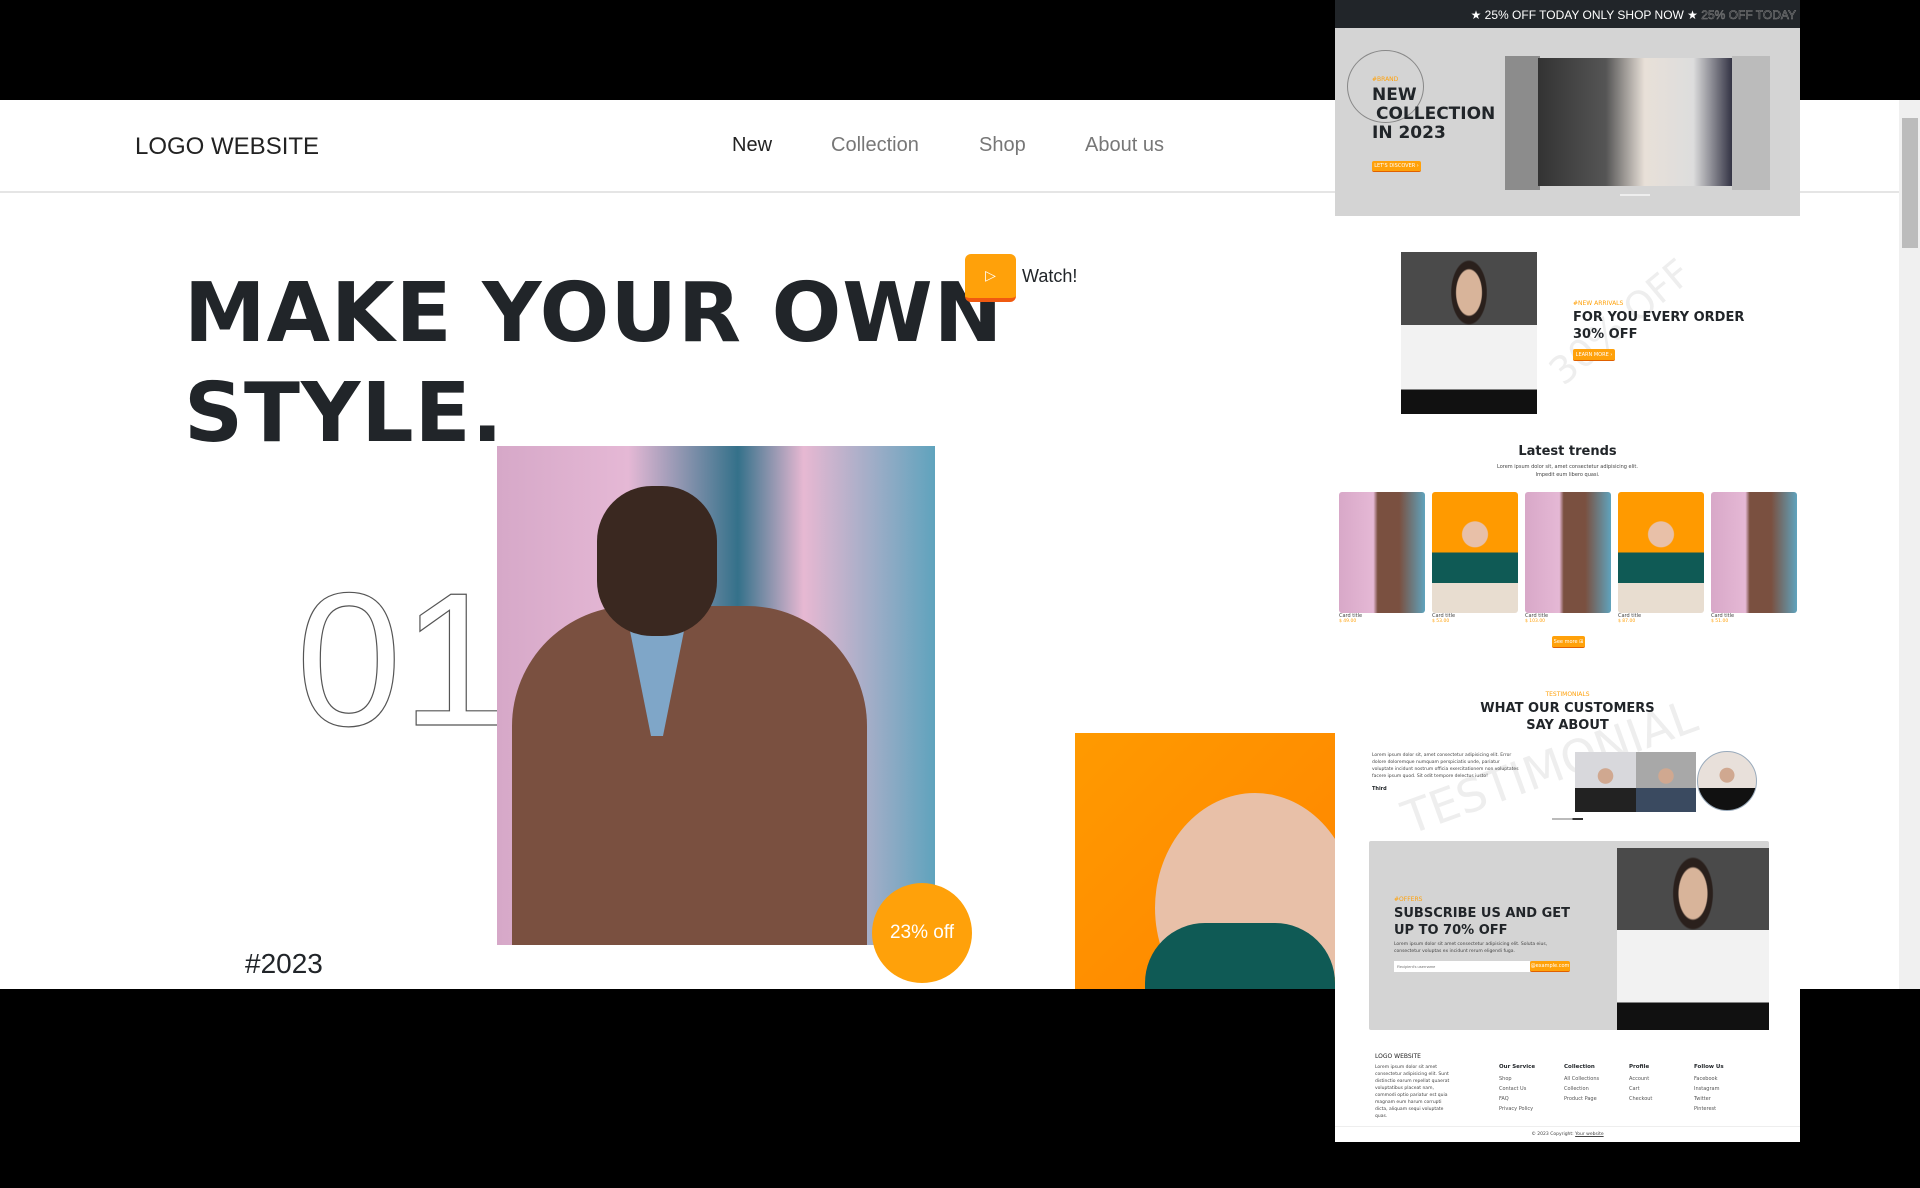  Describe the element at coordinates (1709, 1099) in the screenshot. I see `footer-link: Twitter` at that location.